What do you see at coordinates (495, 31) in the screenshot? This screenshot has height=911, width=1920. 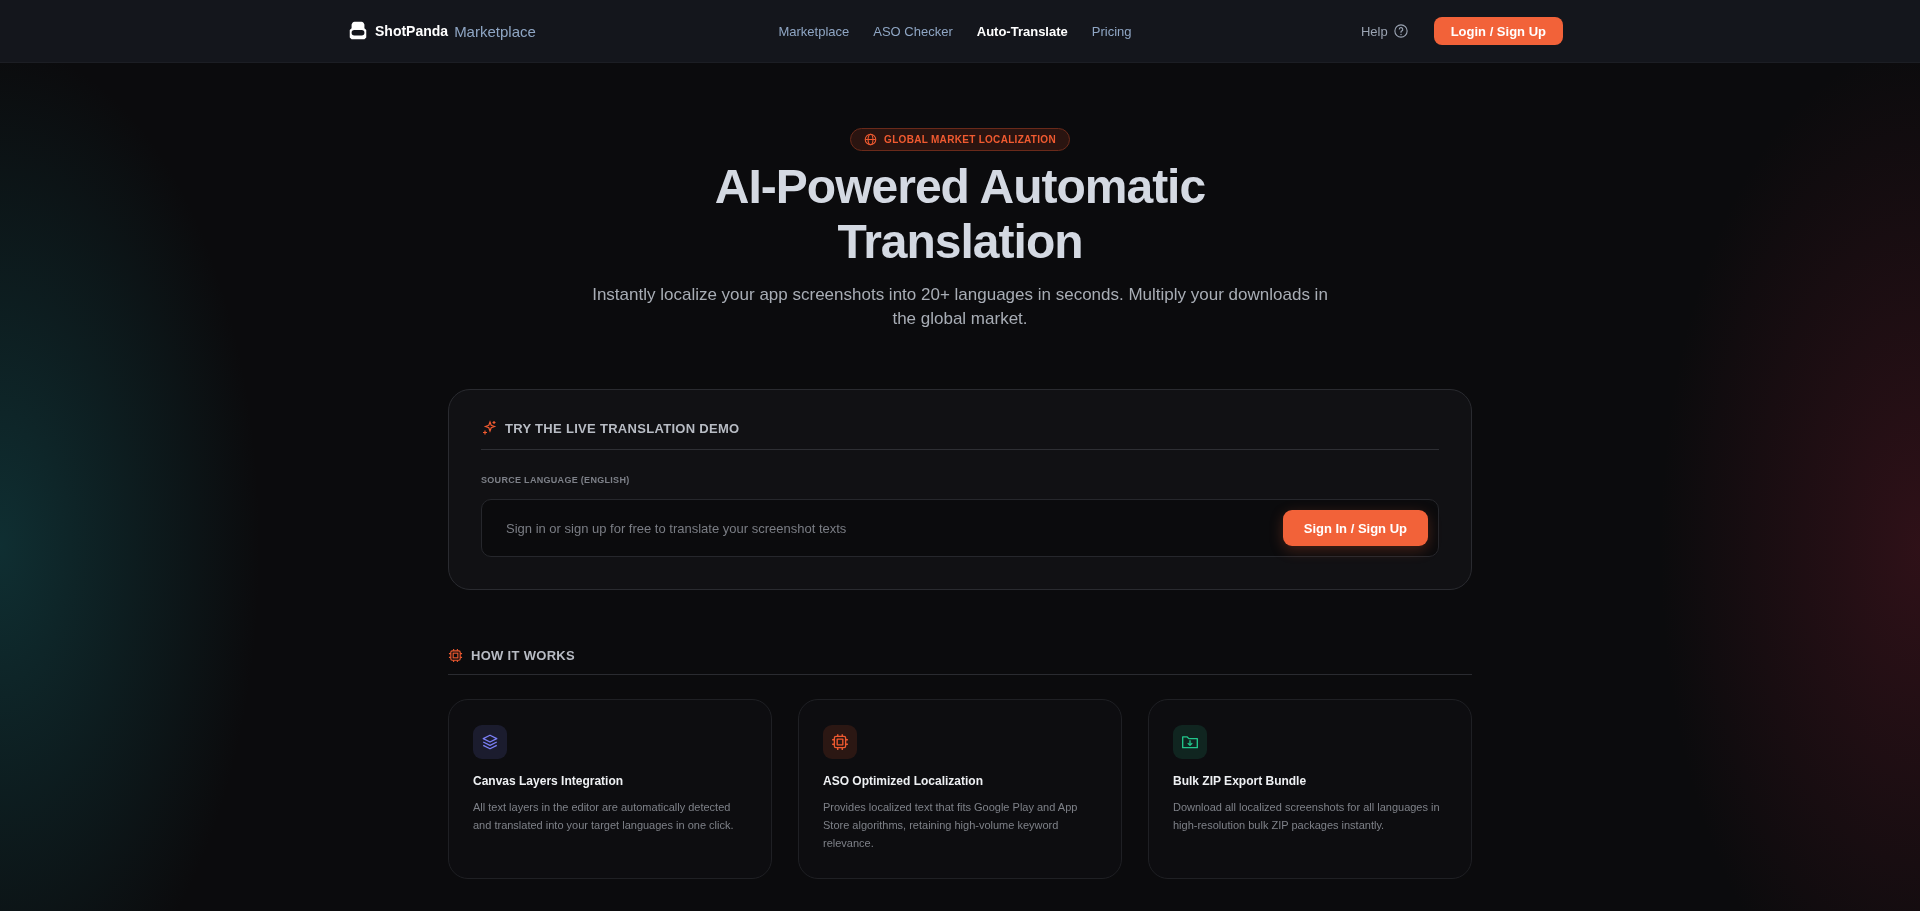 I see `brand-suffix: Marketplace` at bounding box center [495, 31].